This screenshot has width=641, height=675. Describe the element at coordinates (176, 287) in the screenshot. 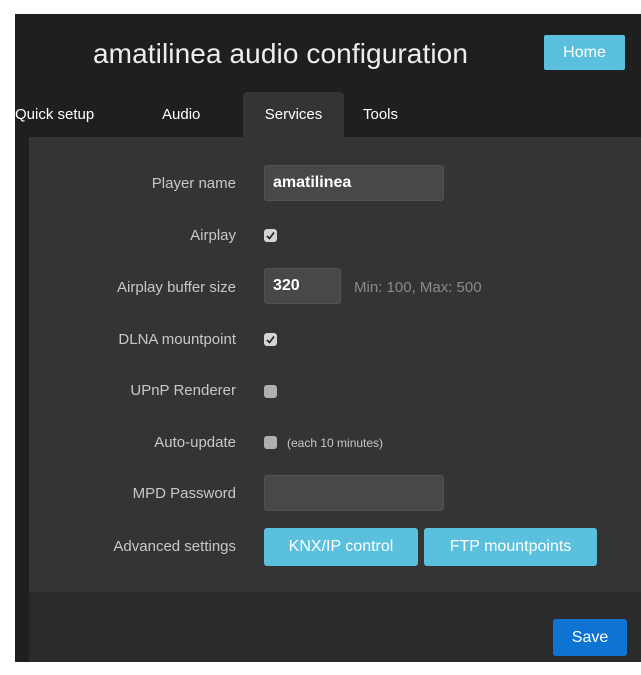

I see `airplay-buffer-label: Airplay buffer size` at that location.